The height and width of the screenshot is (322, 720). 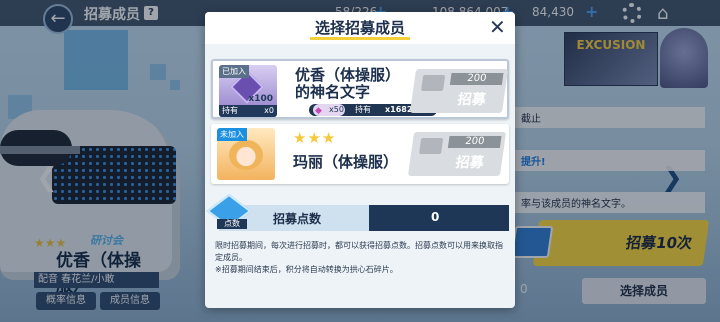 I want to click on recruit-button-1: 200 招募, so click(x=459, y=91).